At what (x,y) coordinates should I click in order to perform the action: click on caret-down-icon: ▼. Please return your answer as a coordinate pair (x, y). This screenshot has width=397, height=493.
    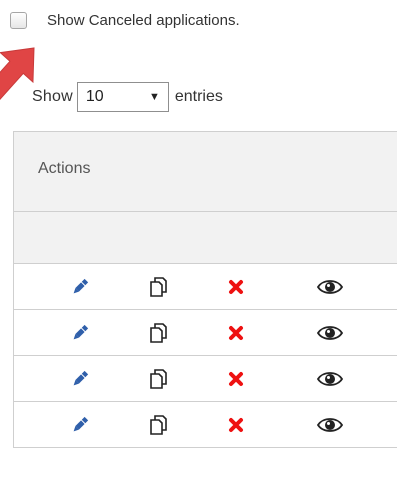
    Looking at the image, I should click on (154, 97).